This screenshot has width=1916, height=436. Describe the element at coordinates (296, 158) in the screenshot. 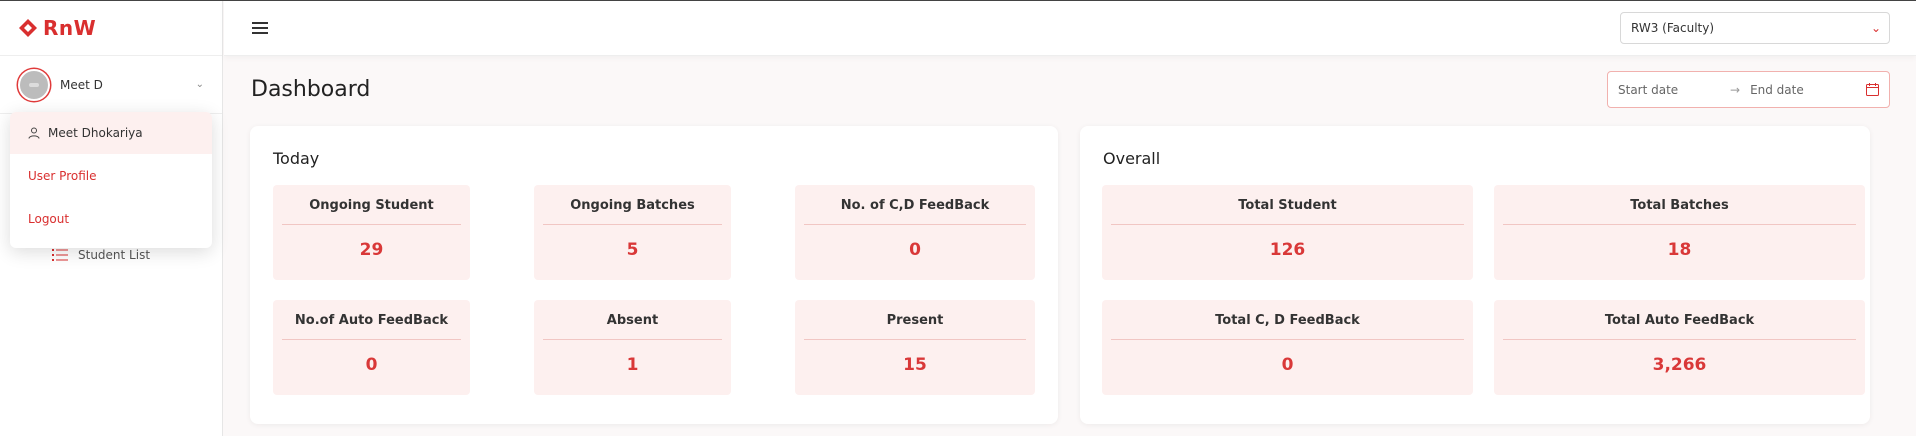

I see `today-title: Today` at that location.